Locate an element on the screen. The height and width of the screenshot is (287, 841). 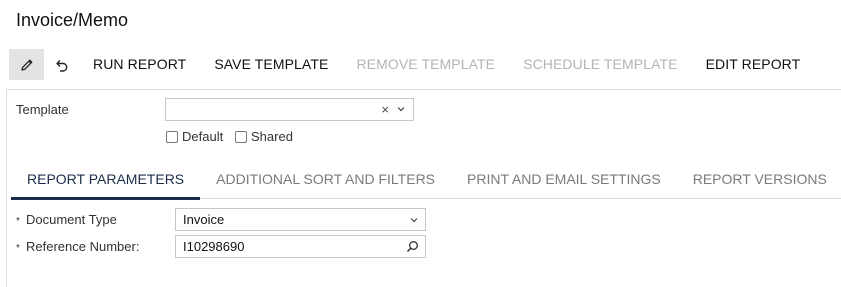
tab-additional-sort-and-filters: ADDITIONAL SORT AND FILTERS is located at coordinates (325, 180).